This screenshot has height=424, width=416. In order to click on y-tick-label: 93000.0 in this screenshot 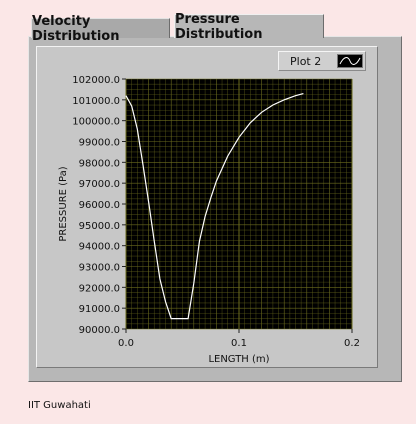, I will do `click(99, 268)`.